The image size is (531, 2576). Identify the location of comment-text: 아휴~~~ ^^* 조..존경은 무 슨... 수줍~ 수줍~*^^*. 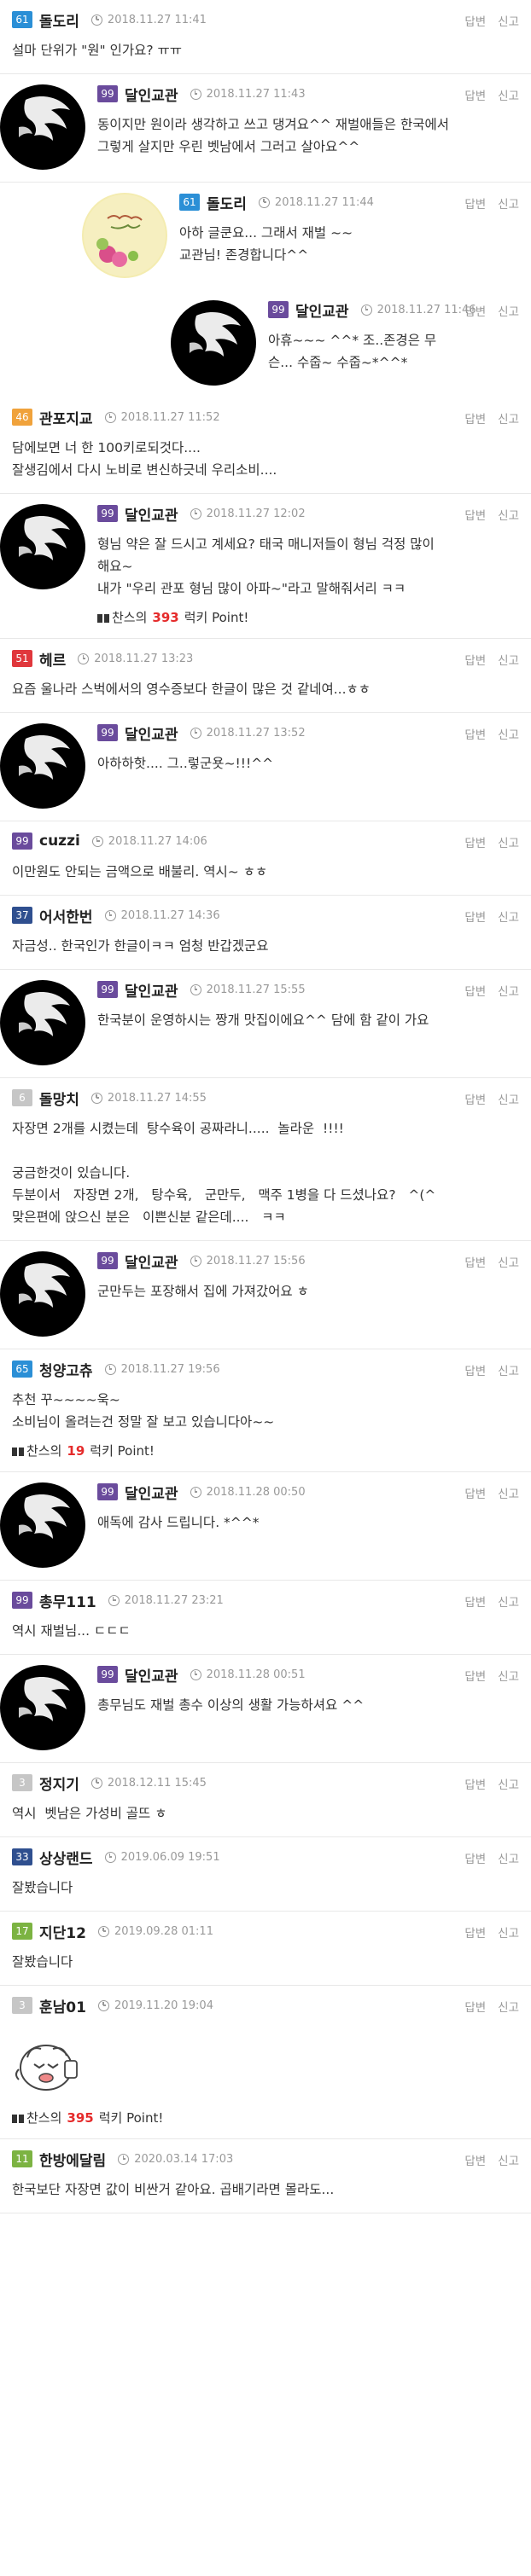
(352, 351).